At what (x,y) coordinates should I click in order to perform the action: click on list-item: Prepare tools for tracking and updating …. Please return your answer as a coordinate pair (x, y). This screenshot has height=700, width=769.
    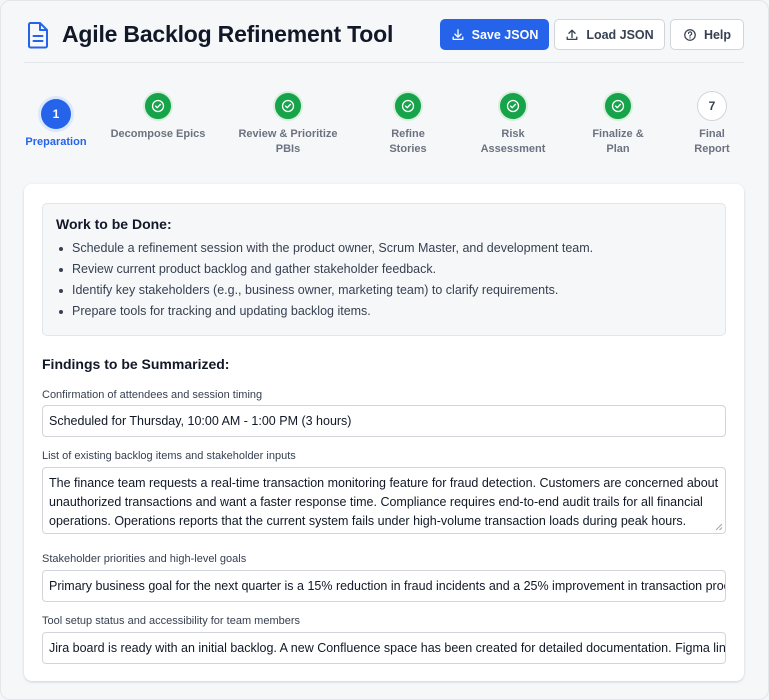
    Looking at the image, I should click on (384, 311).